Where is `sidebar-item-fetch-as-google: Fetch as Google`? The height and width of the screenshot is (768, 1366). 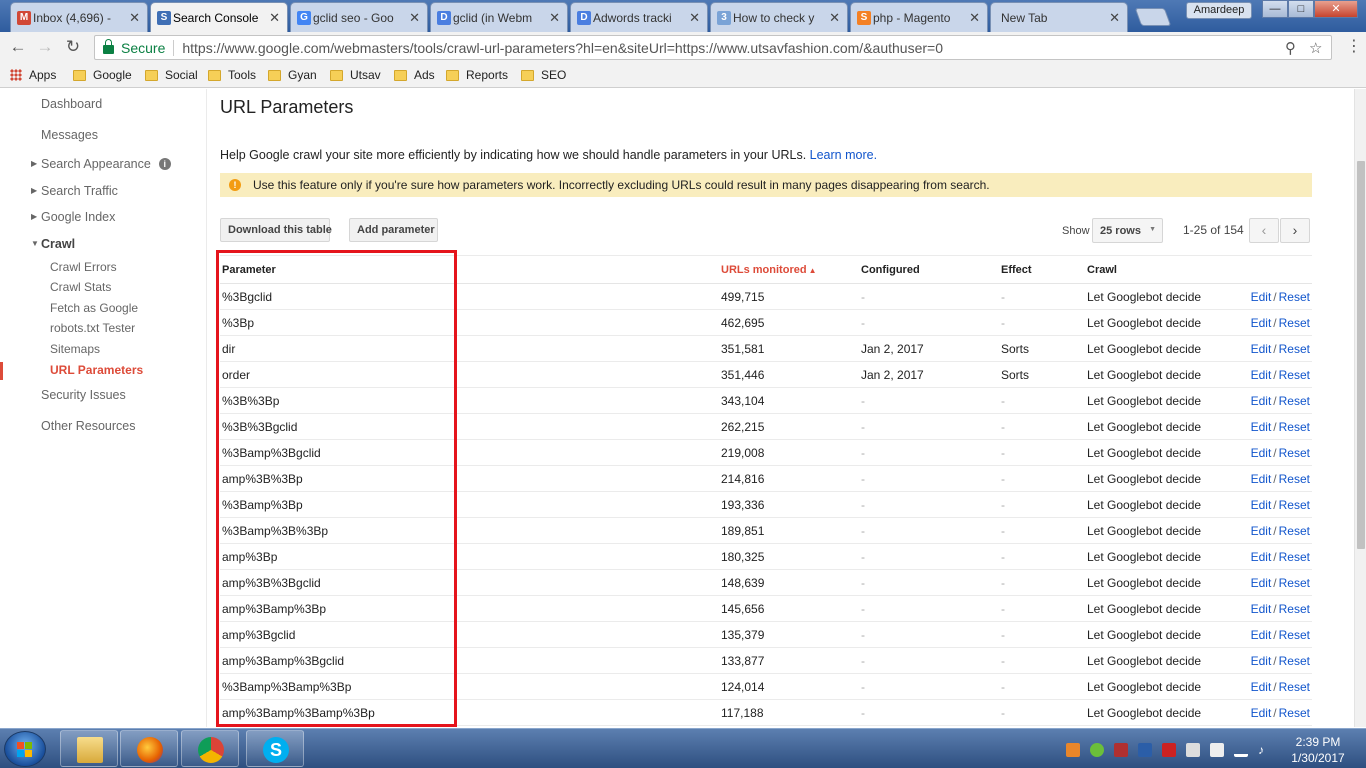
sidebar-item-fetch-as-google: Fetch as Google is located at coordinates (94, 308).